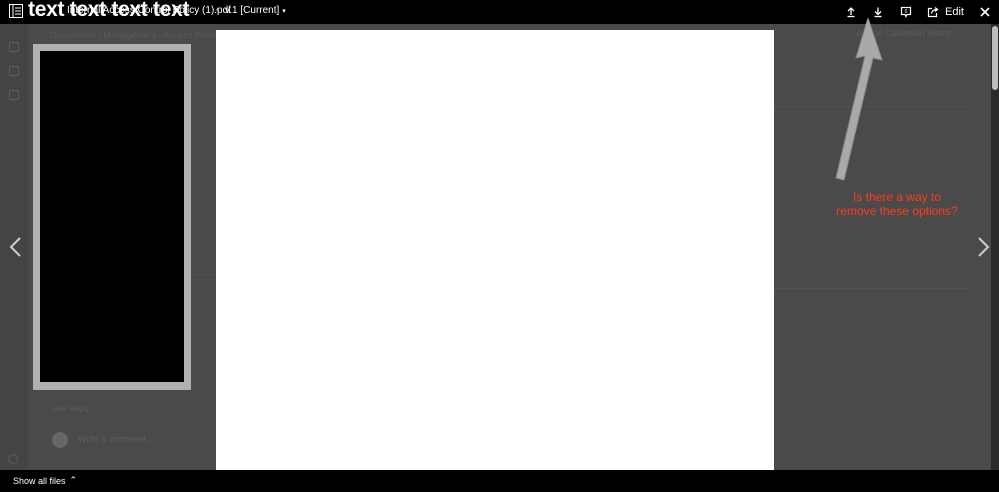 Image resolution: width=999 pixels, height=492 pixels. Describe the element at coordinates (109, 10) in the screenshot. I see `overlay-text: text text text text` at that location.